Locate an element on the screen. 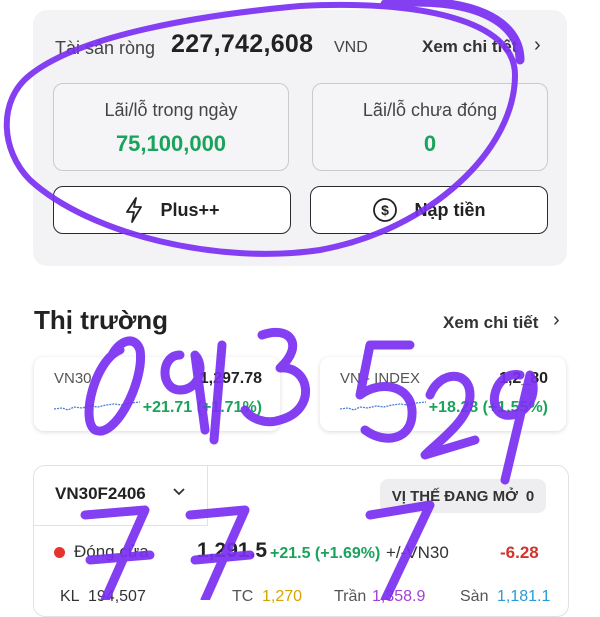 The height and width of the screenshot is (617, 600). index-name: VN30 is located at coordinates (73, 378).